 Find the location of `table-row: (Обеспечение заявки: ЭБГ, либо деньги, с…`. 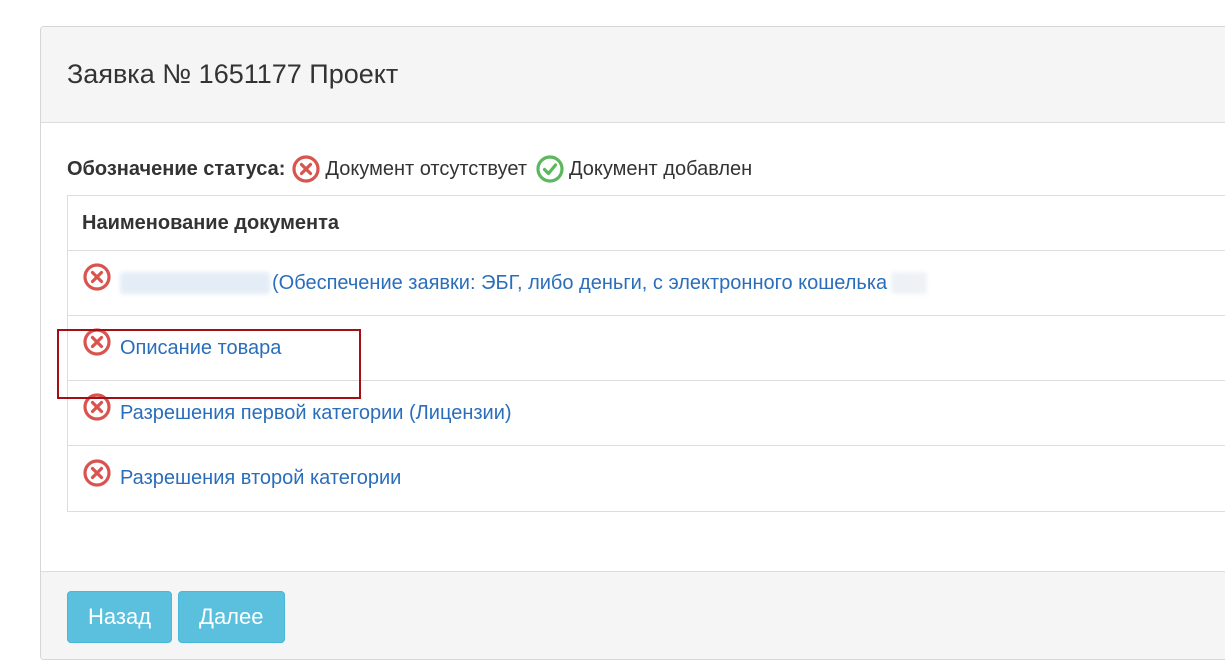

table-row: (Обеспечение заявки: ЭБГ, либо деньги, с… is located at coordinates (646, 283).